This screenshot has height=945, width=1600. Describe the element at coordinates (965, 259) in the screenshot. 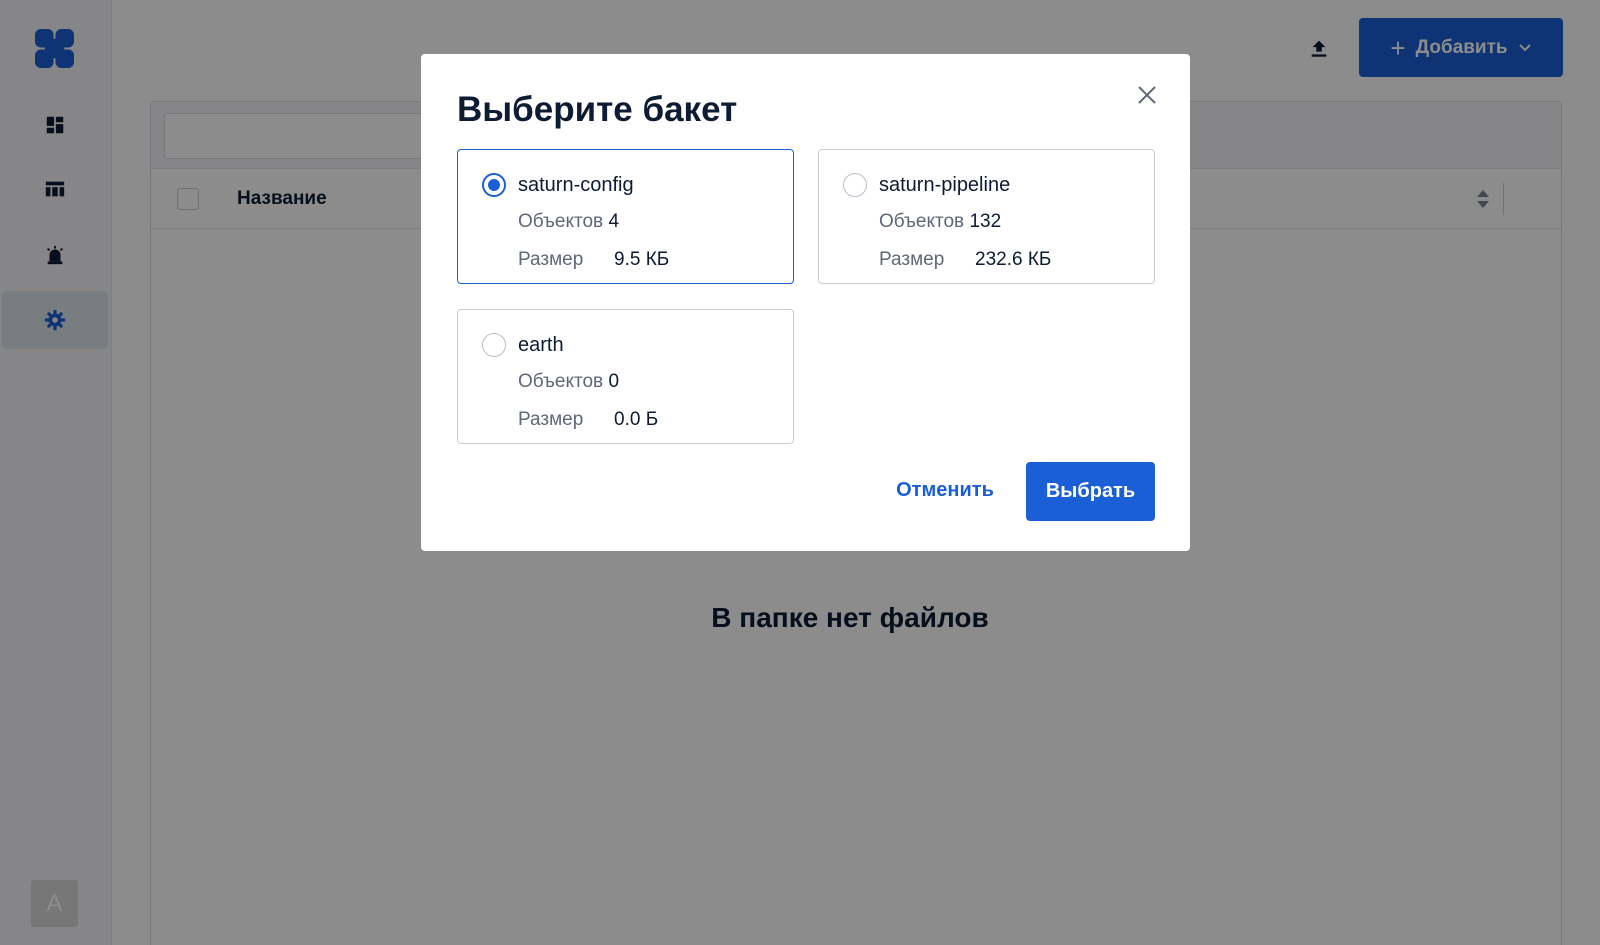

I see `bucket-size: Размер 232.6 КБ` at that location.